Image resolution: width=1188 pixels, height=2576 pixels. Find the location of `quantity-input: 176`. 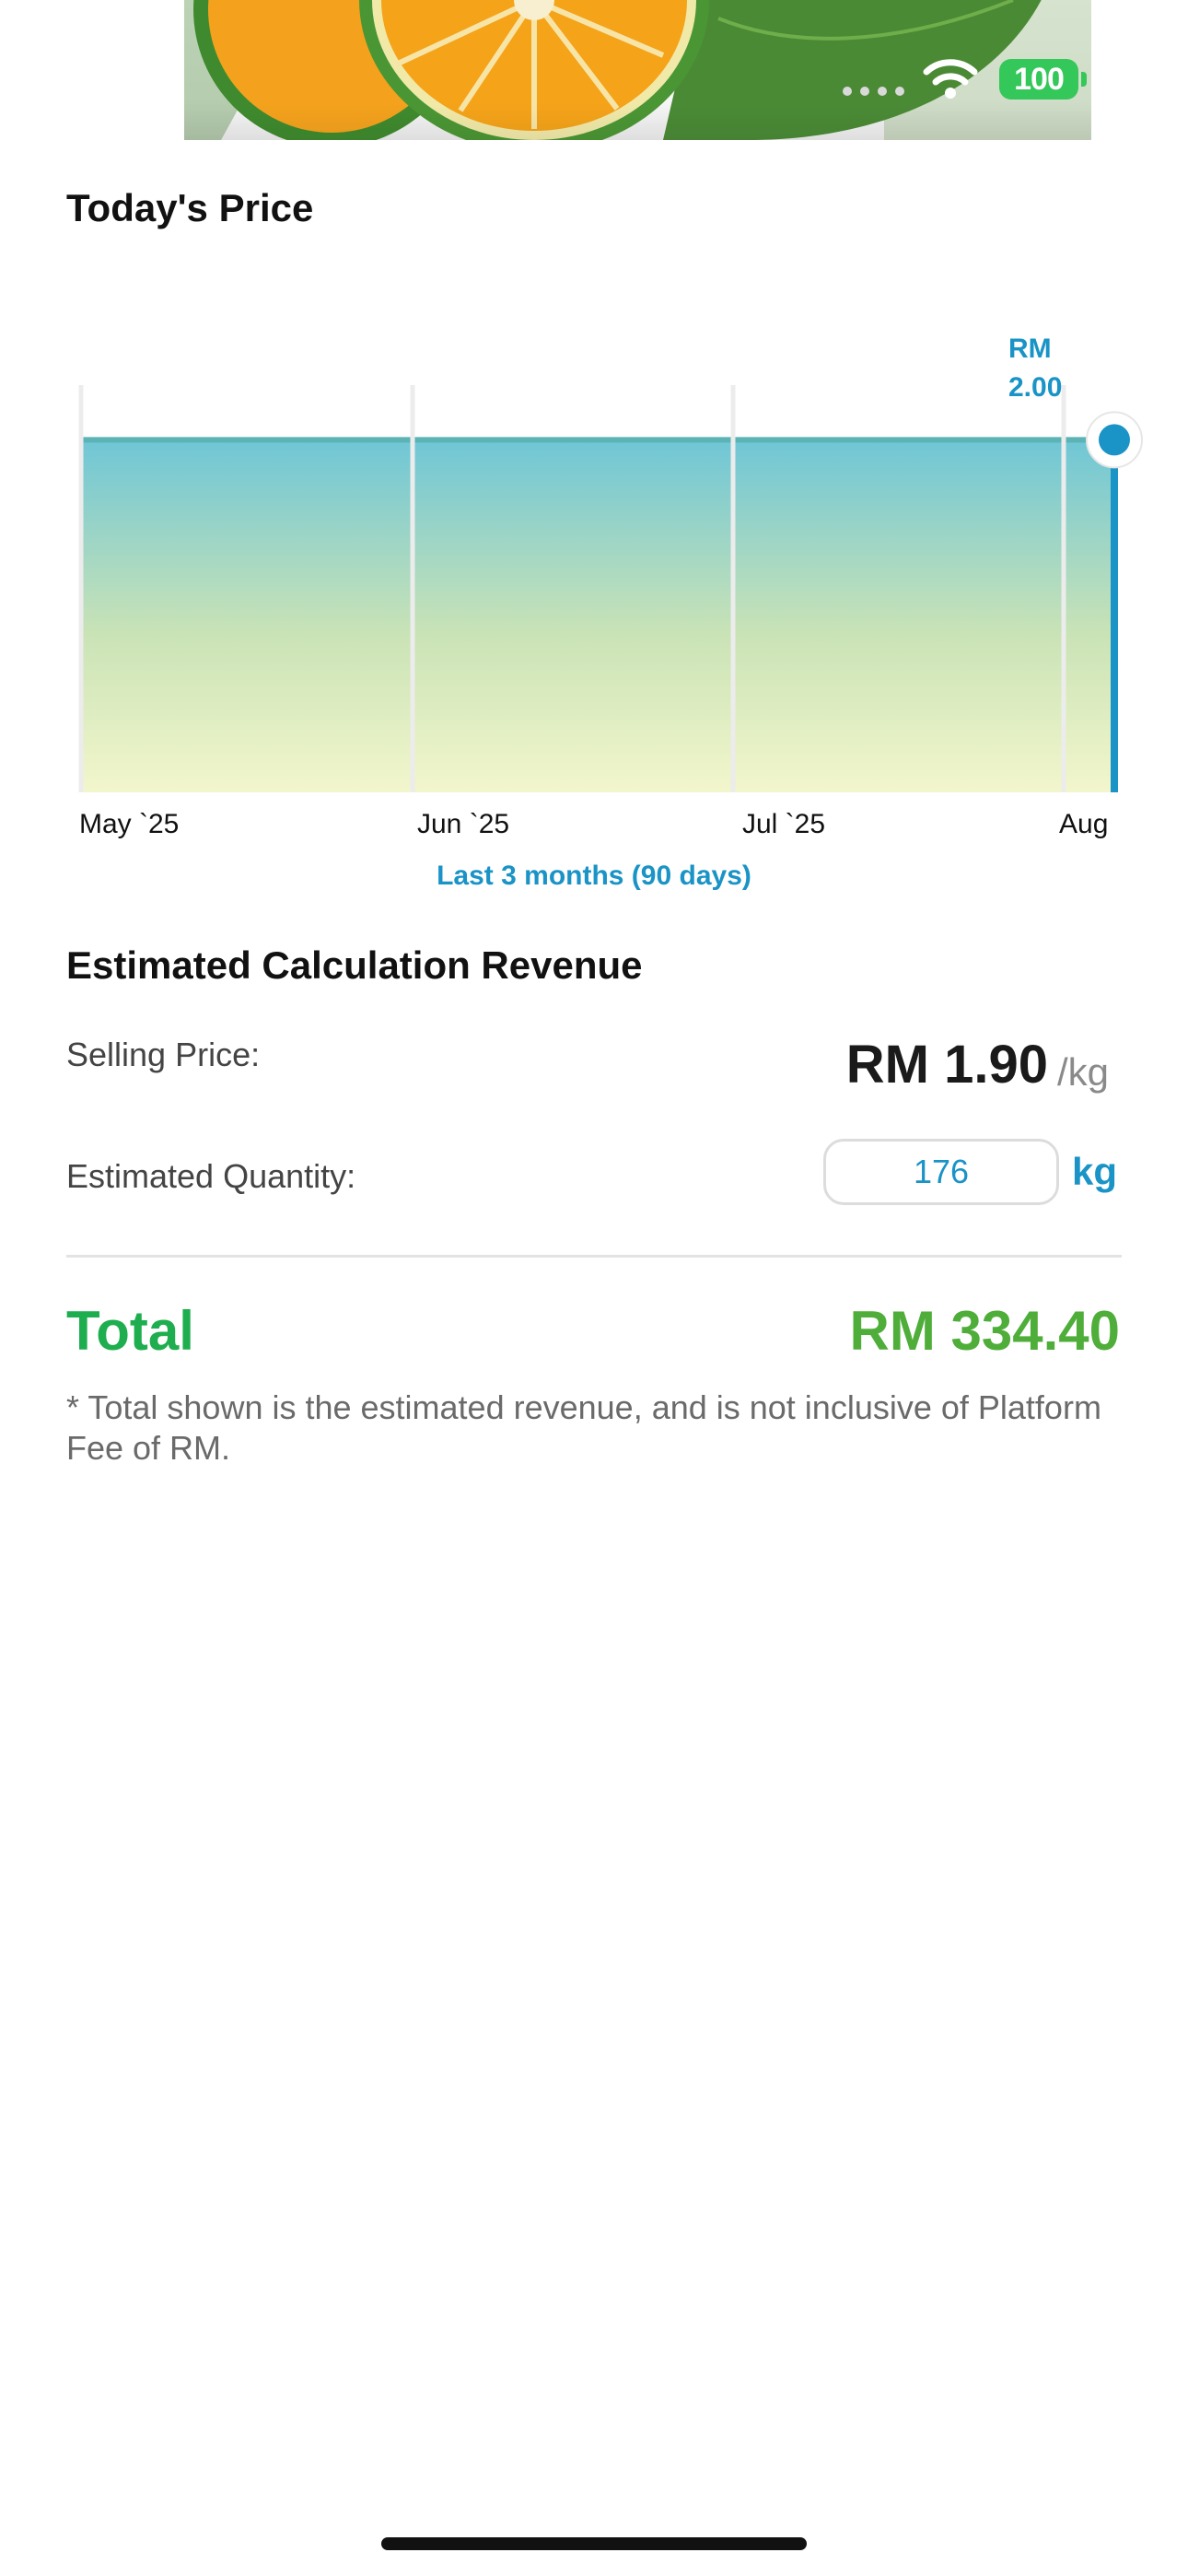

quantity-input: 176 is located at coordinates (941, 1172).